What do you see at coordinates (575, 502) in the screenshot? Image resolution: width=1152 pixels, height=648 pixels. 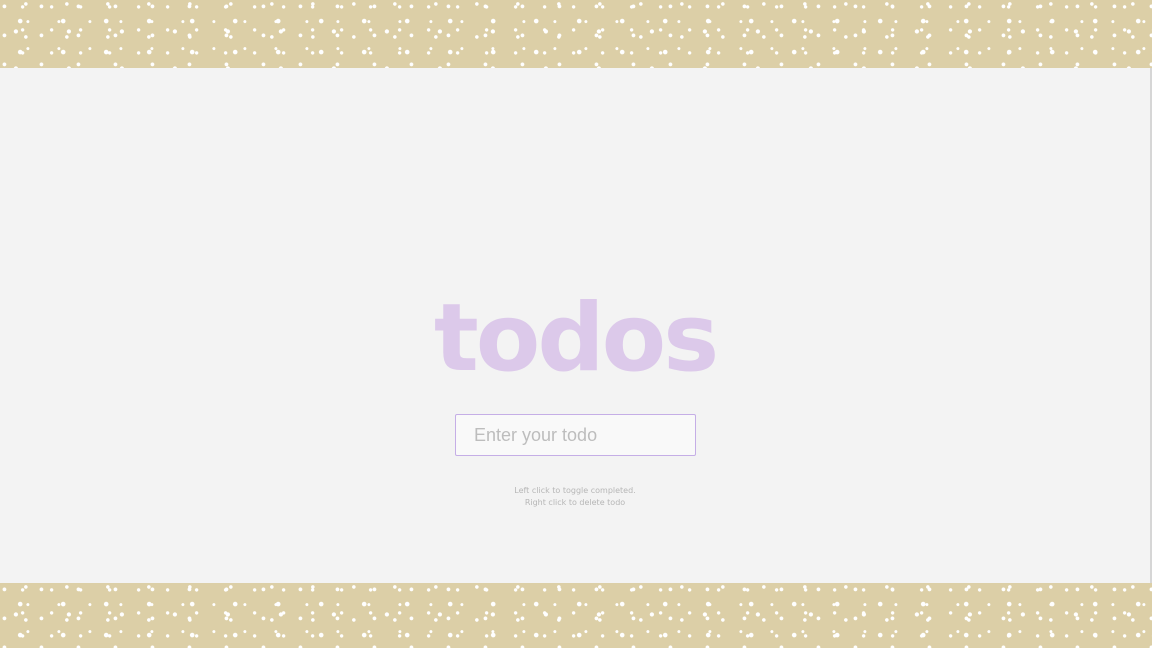 I see `hint-delete-todo: Right click to delete todo` at bounding box center [575, 502].